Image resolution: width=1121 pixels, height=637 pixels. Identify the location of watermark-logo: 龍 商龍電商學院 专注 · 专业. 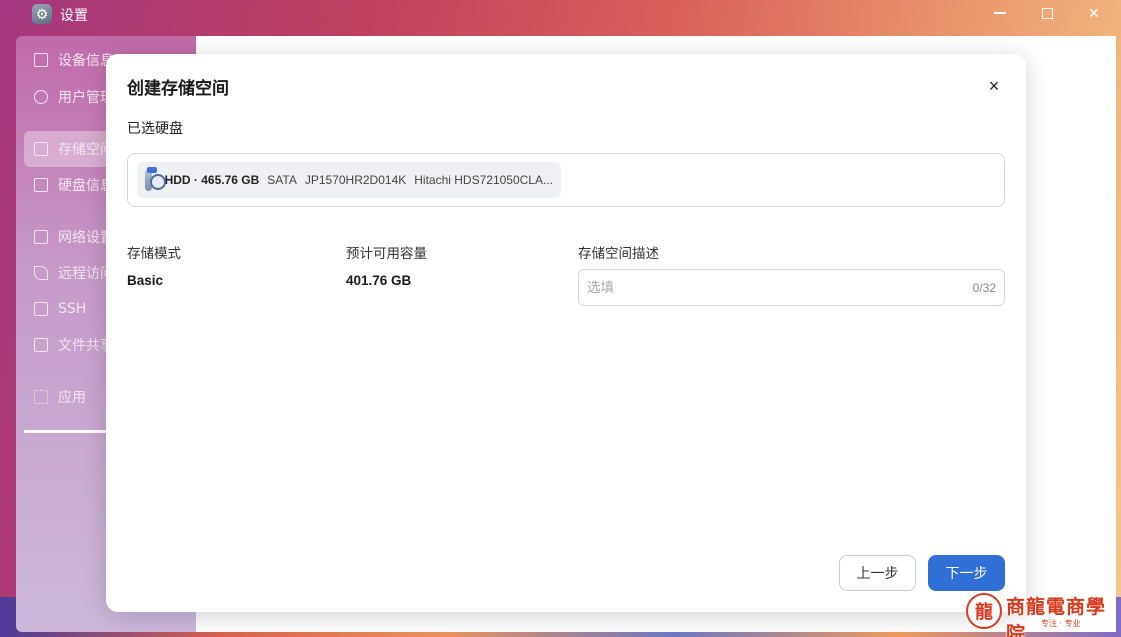
(1041, 613).